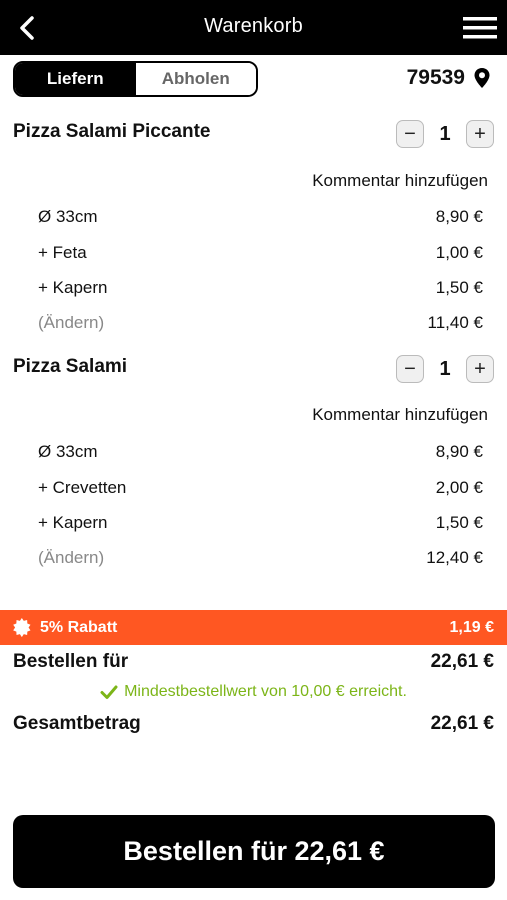  I want to click on top-bar: Warenkorb, so click(253, 27).